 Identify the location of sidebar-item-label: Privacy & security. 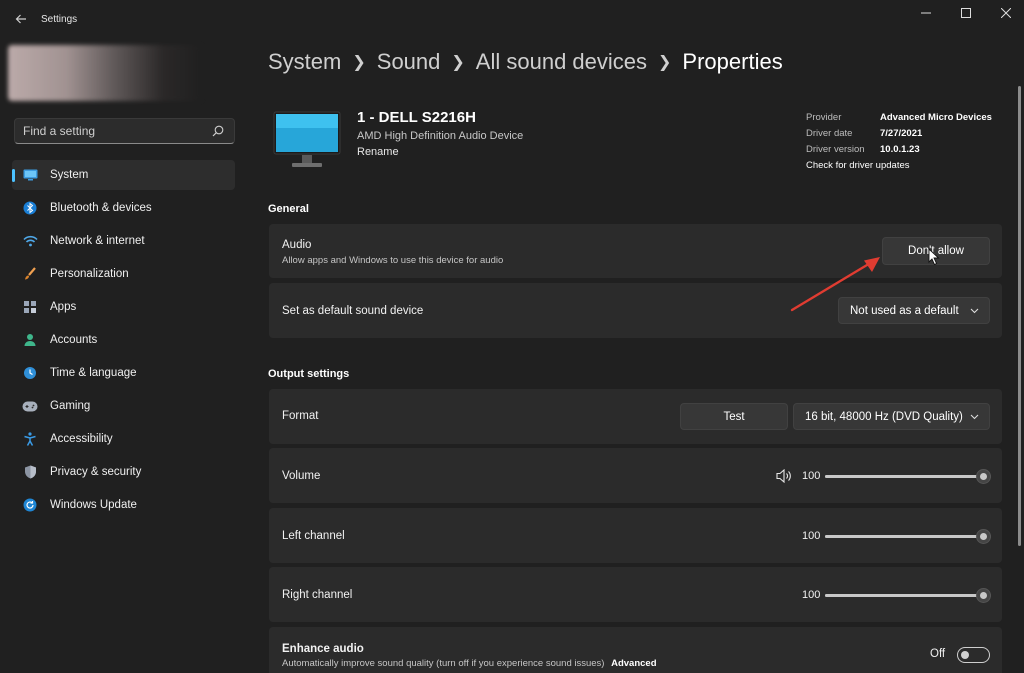
(96, 472).